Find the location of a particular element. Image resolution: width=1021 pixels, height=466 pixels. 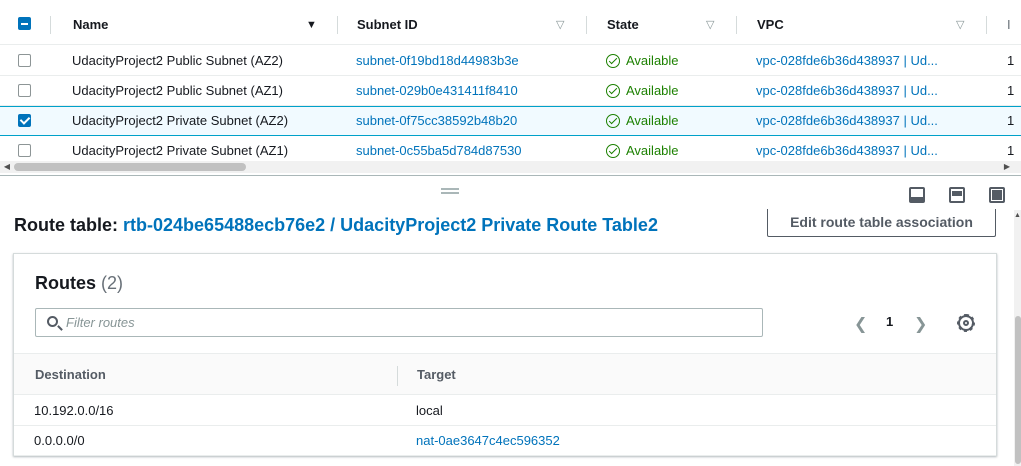

column-header-vpc: VPC is located at coordinates (770, 25).